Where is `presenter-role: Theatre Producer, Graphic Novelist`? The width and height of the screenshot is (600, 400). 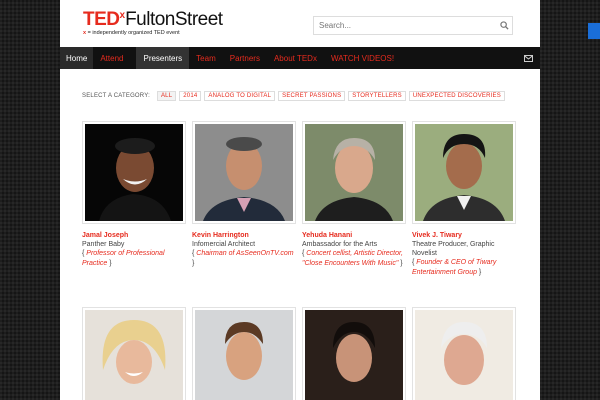 presenter-role: Theatre Producer, Graphic Novelist is located at coordinates (453, 249).